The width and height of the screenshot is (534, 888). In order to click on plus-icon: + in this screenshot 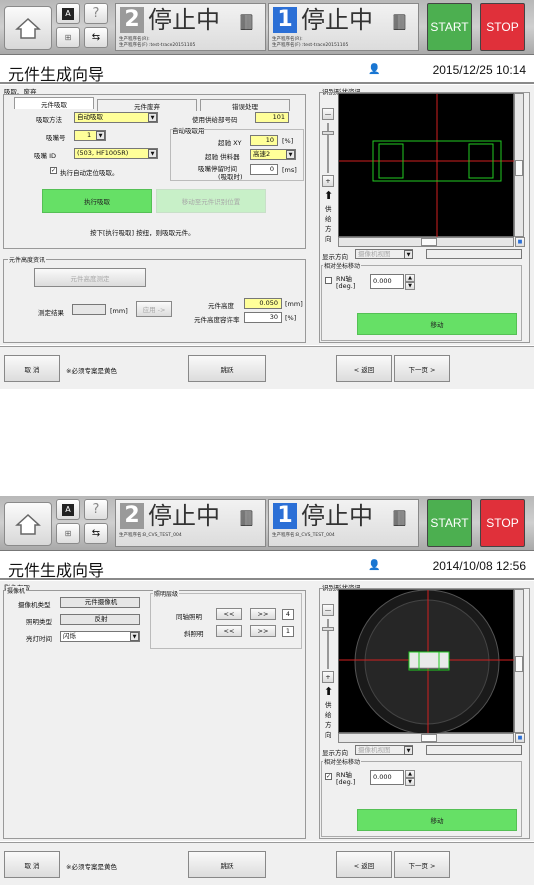, I will do `click(328, 677)`.